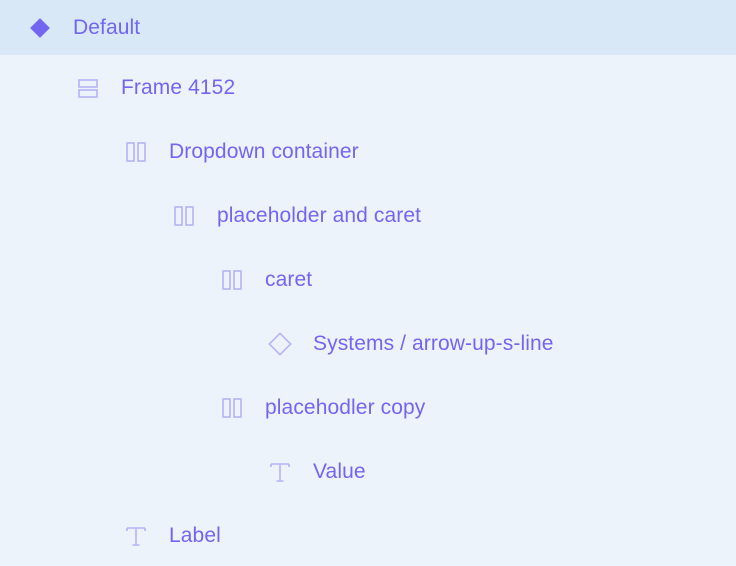  I want to click on layer-row-systems-arrow-up-s-line: Systems / arrow-up-s-line, so click(368, 344).